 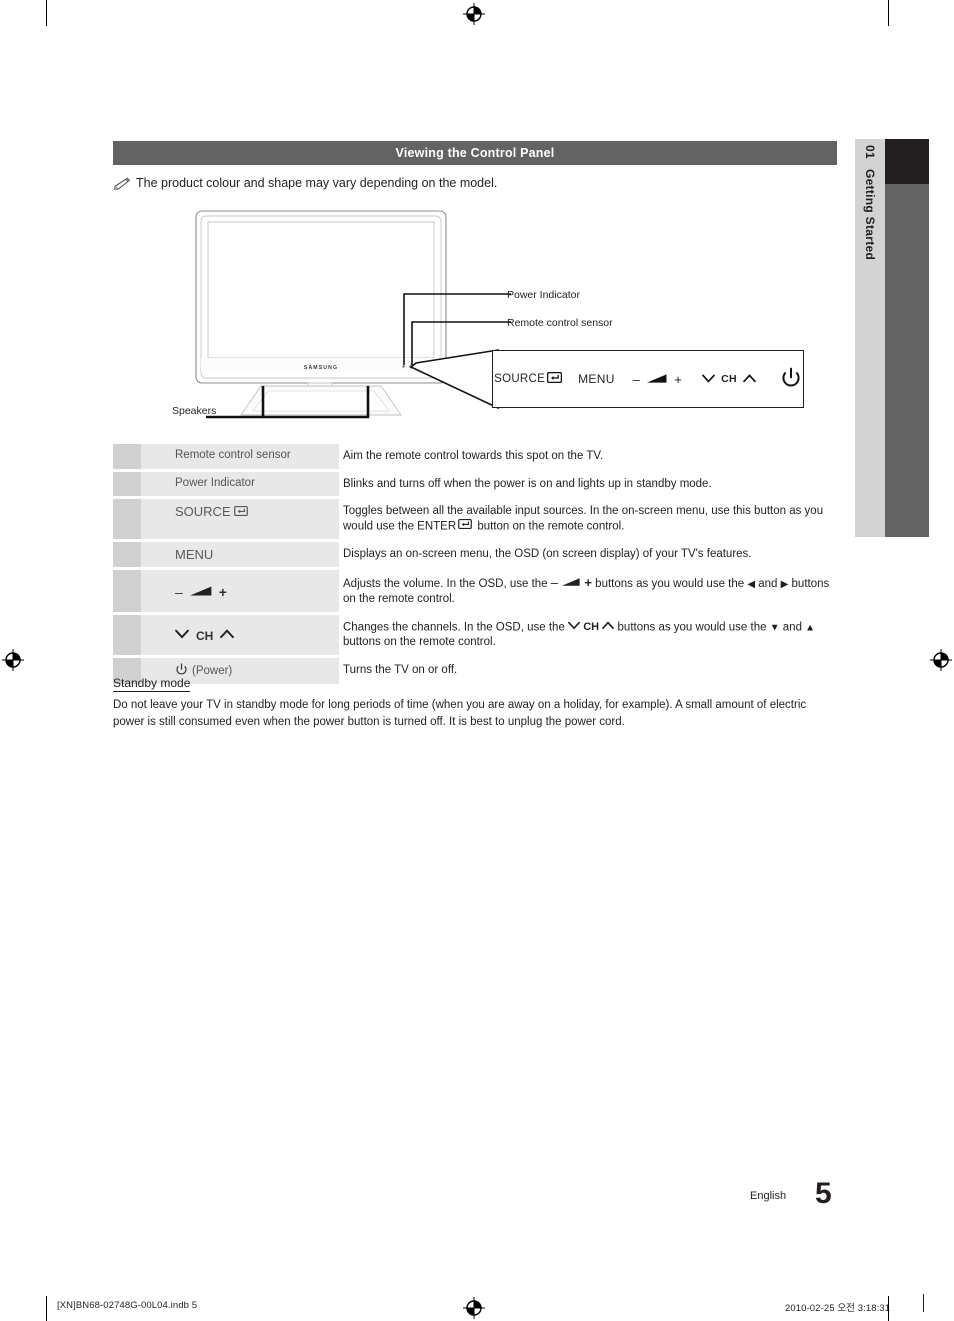 What do you see at coordinates (571, 583) in the screenshot?
I see `volume-control-icon: – +` at bounding box center [571, 583].